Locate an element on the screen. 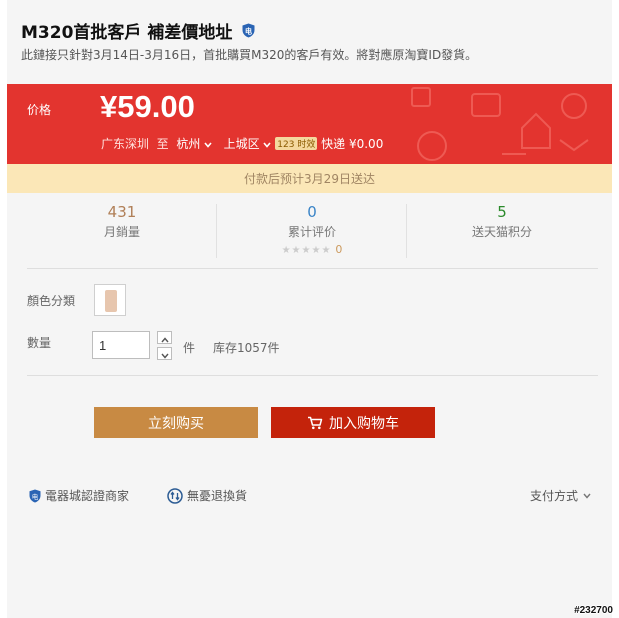 This screenshot has height=618, width=619. quantity-decrease-button is located at coordinates (164, 353).